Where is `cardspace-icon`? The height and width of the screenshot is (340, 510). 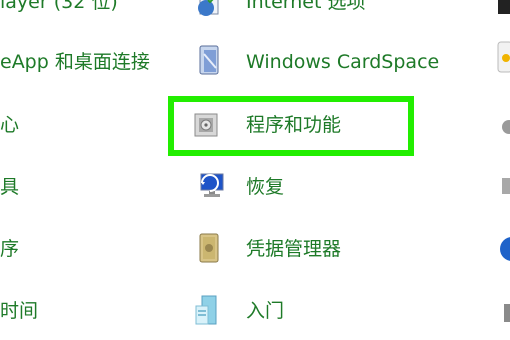 cardspace-icon is located at coordinates (209, 59).